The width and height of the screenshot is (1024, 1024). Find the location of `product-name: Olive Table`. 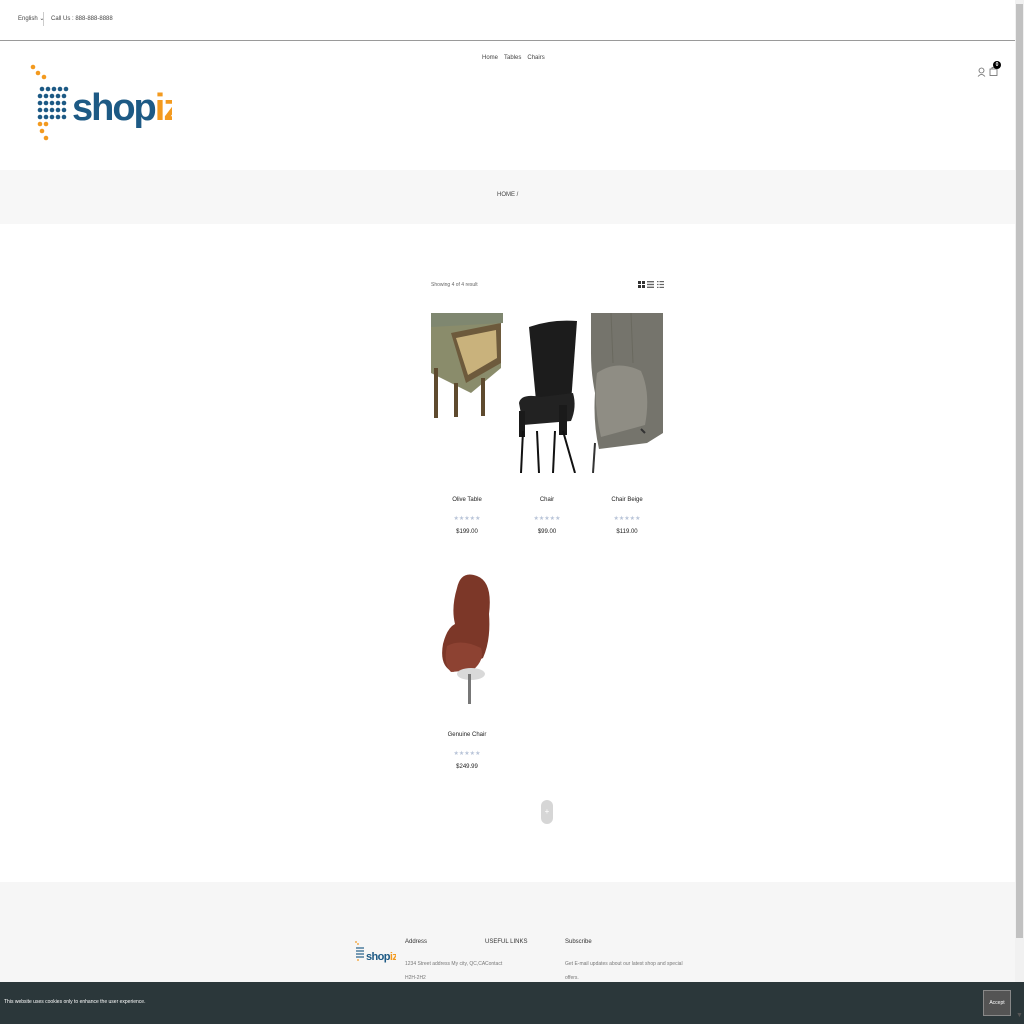

product-name: Olive Table is located at coordinates (467, 501).